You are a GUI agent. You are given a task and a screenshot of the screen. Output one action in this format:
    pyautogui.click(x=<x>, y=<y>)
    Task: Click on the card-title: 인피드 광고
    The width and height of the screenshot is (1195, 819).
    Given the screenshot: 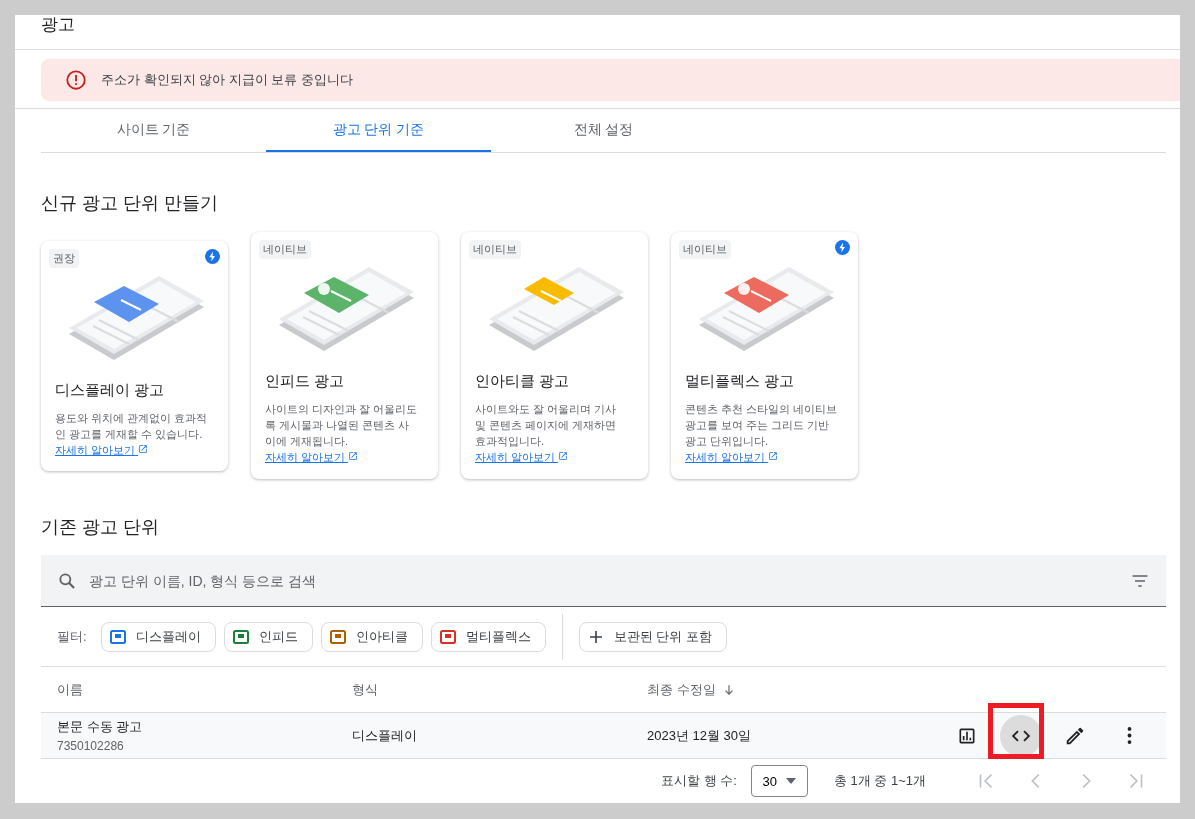 What is the action you would take?
    pyautogui.click(x=305, y=381)
    